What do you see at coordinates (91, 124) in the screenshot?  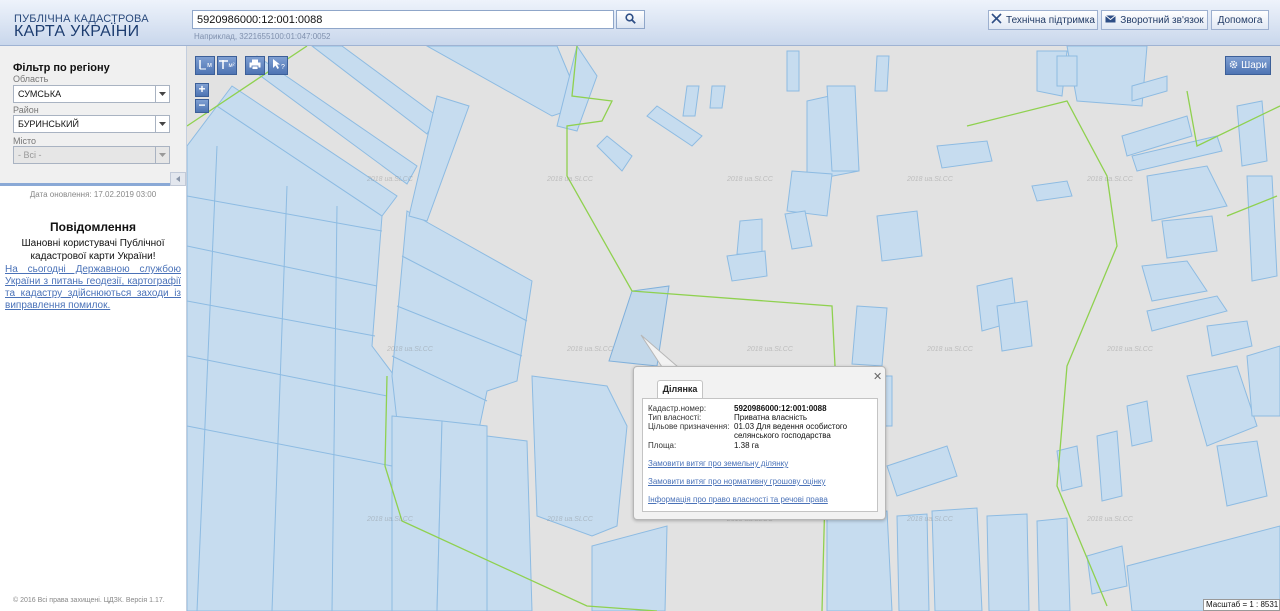 I see `district-select: БУРИНСЬКИЙ` at bounding box center [91, 124].